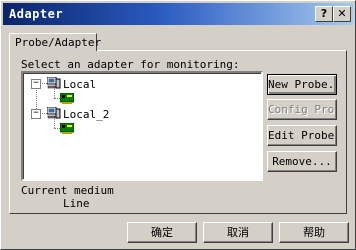 The height and width of the screenshot is (250, 356). Describe the element at coordinates (36, 114) in the screenshot. I see `expand-toggle-local-2: −` at that location.